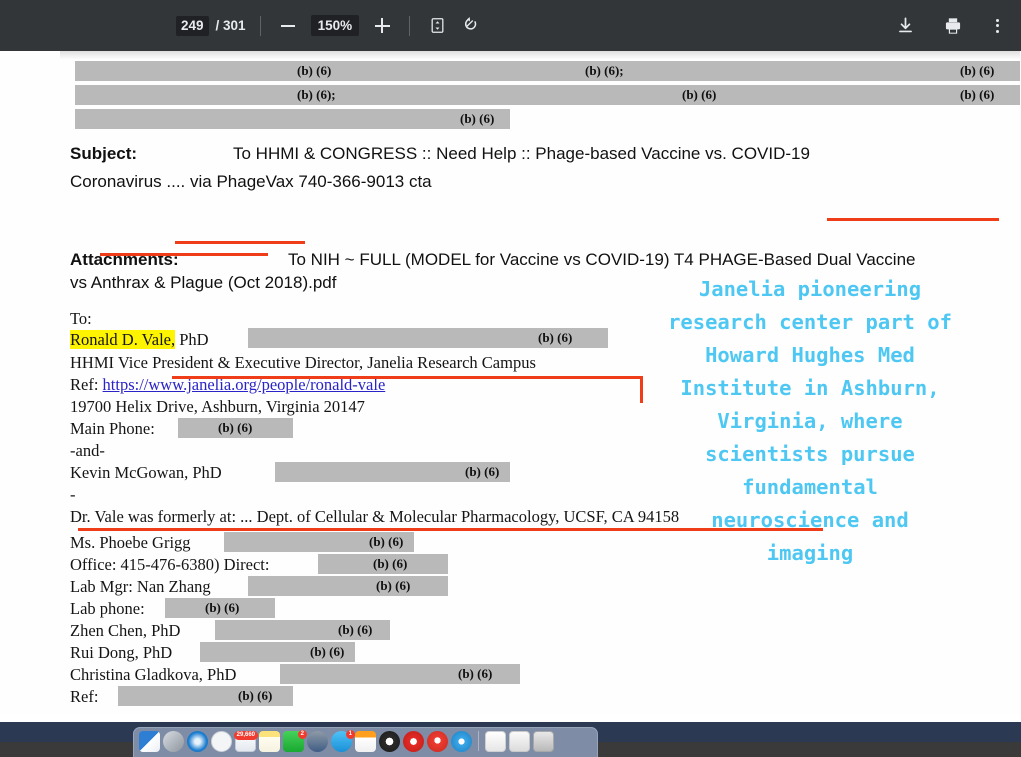  Describe the element at coordinates (540, 55) in the screenshot. I see `scan-artifact-strip` at that location.